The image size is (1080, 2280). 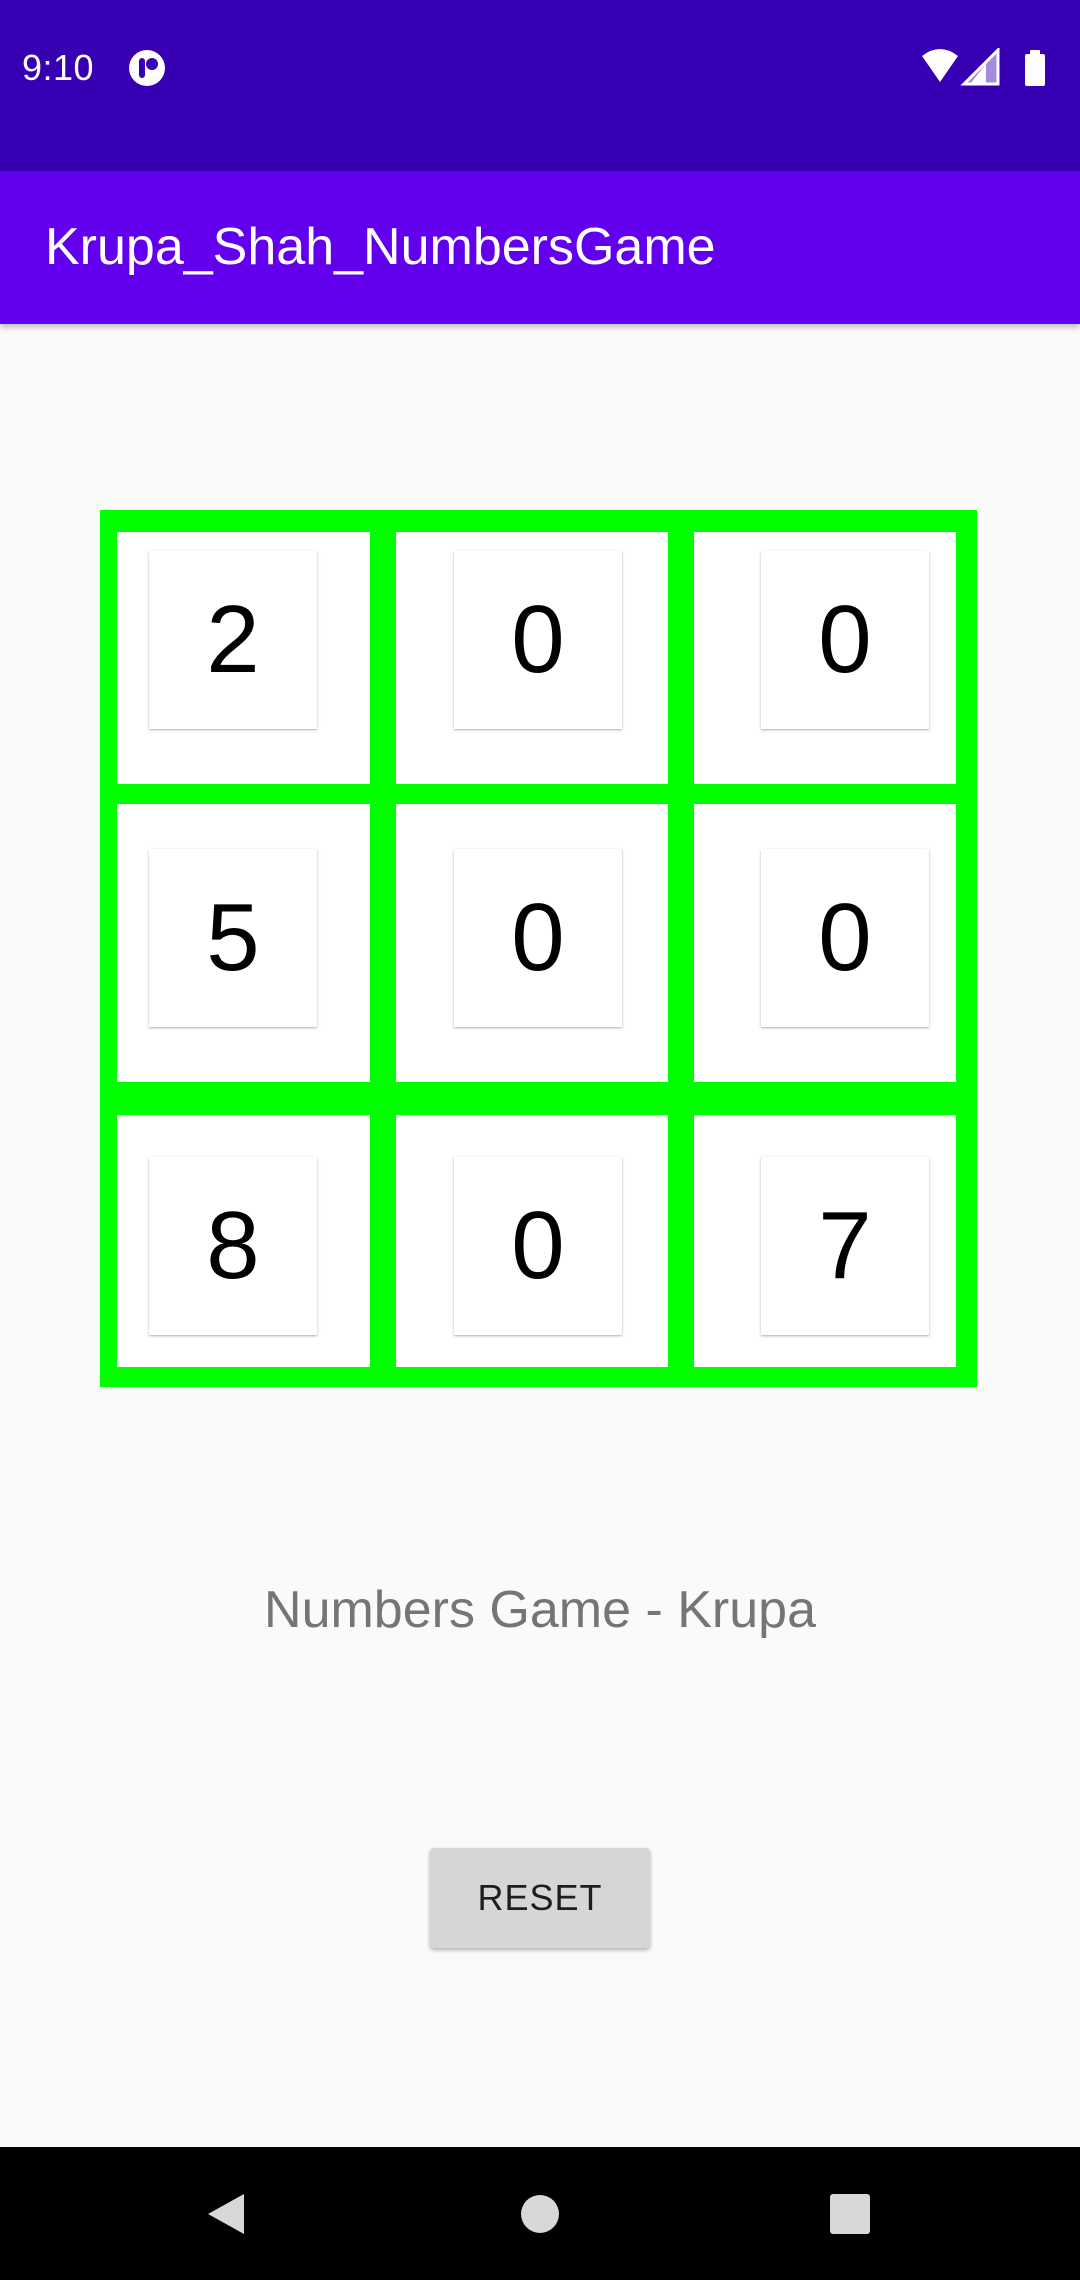 I want to click on status-time: 9:10, so click(x=58, y=67).